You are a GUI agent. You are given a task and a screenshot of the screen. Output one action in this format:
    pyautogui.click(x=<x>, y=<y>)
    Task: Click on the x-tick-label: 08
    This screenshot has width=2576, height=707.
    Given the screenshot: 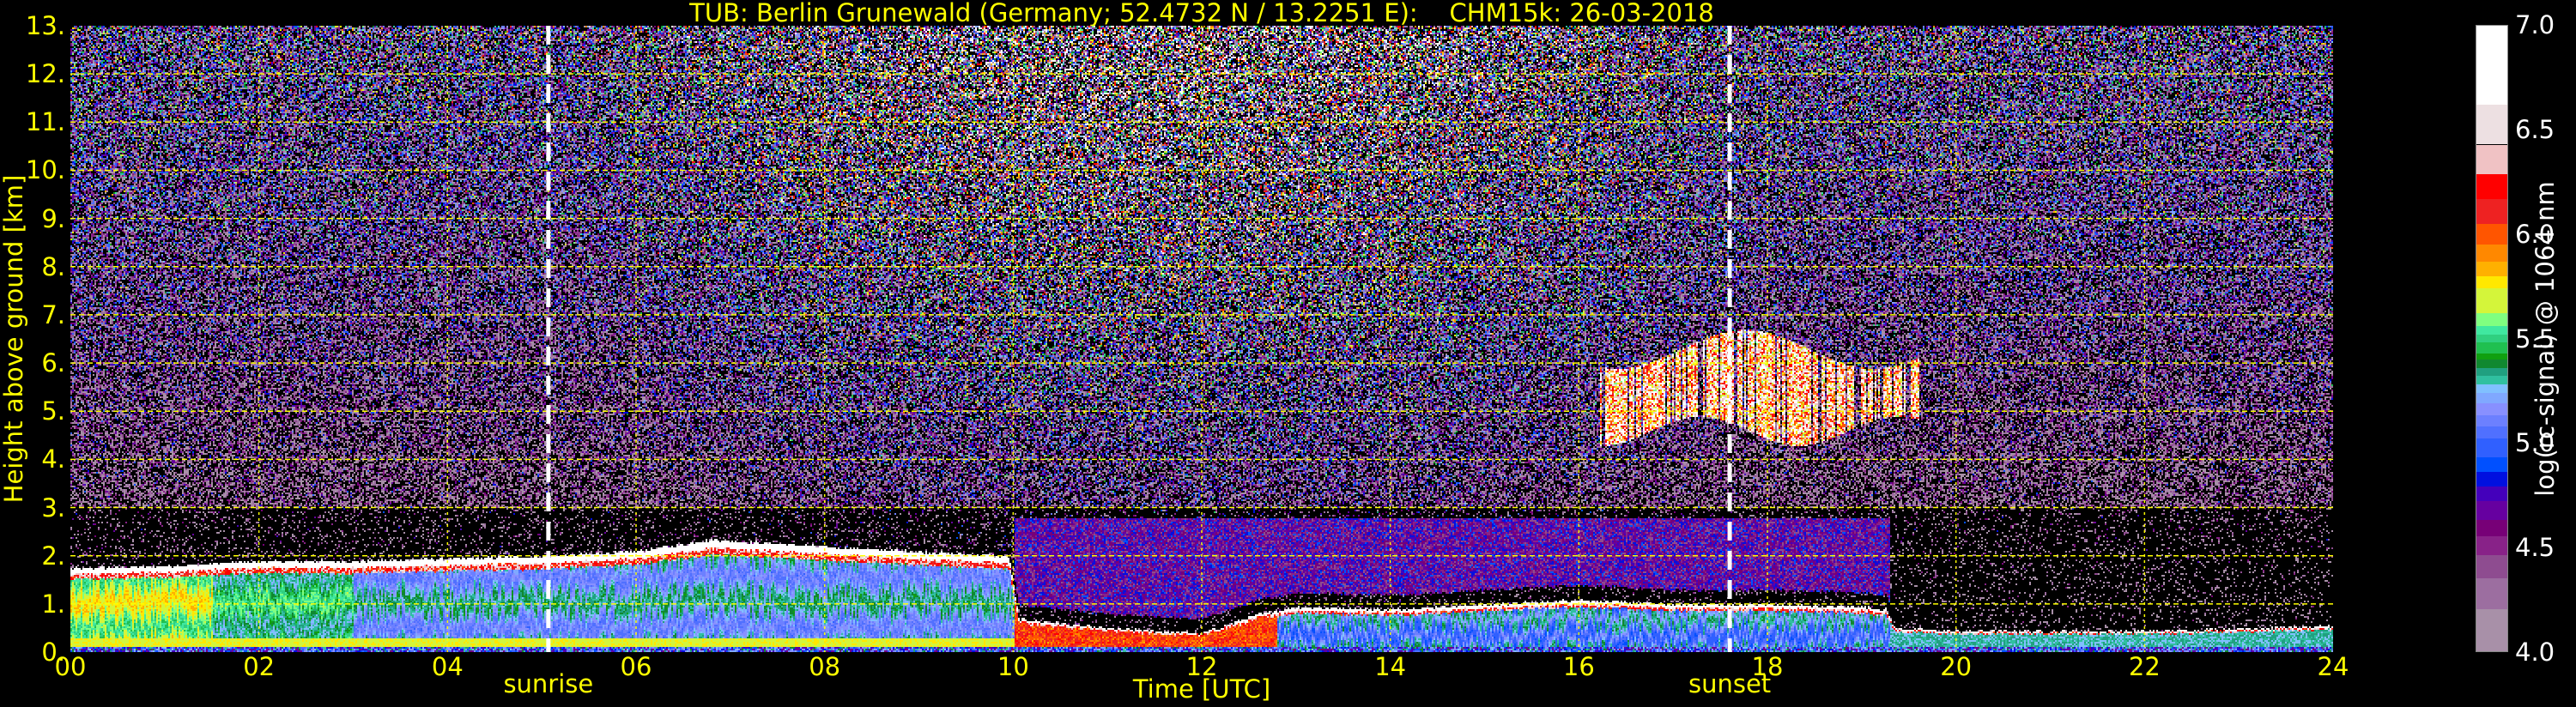 What is the action you would take?
    pyautogui.click(x=825, y=666)
    